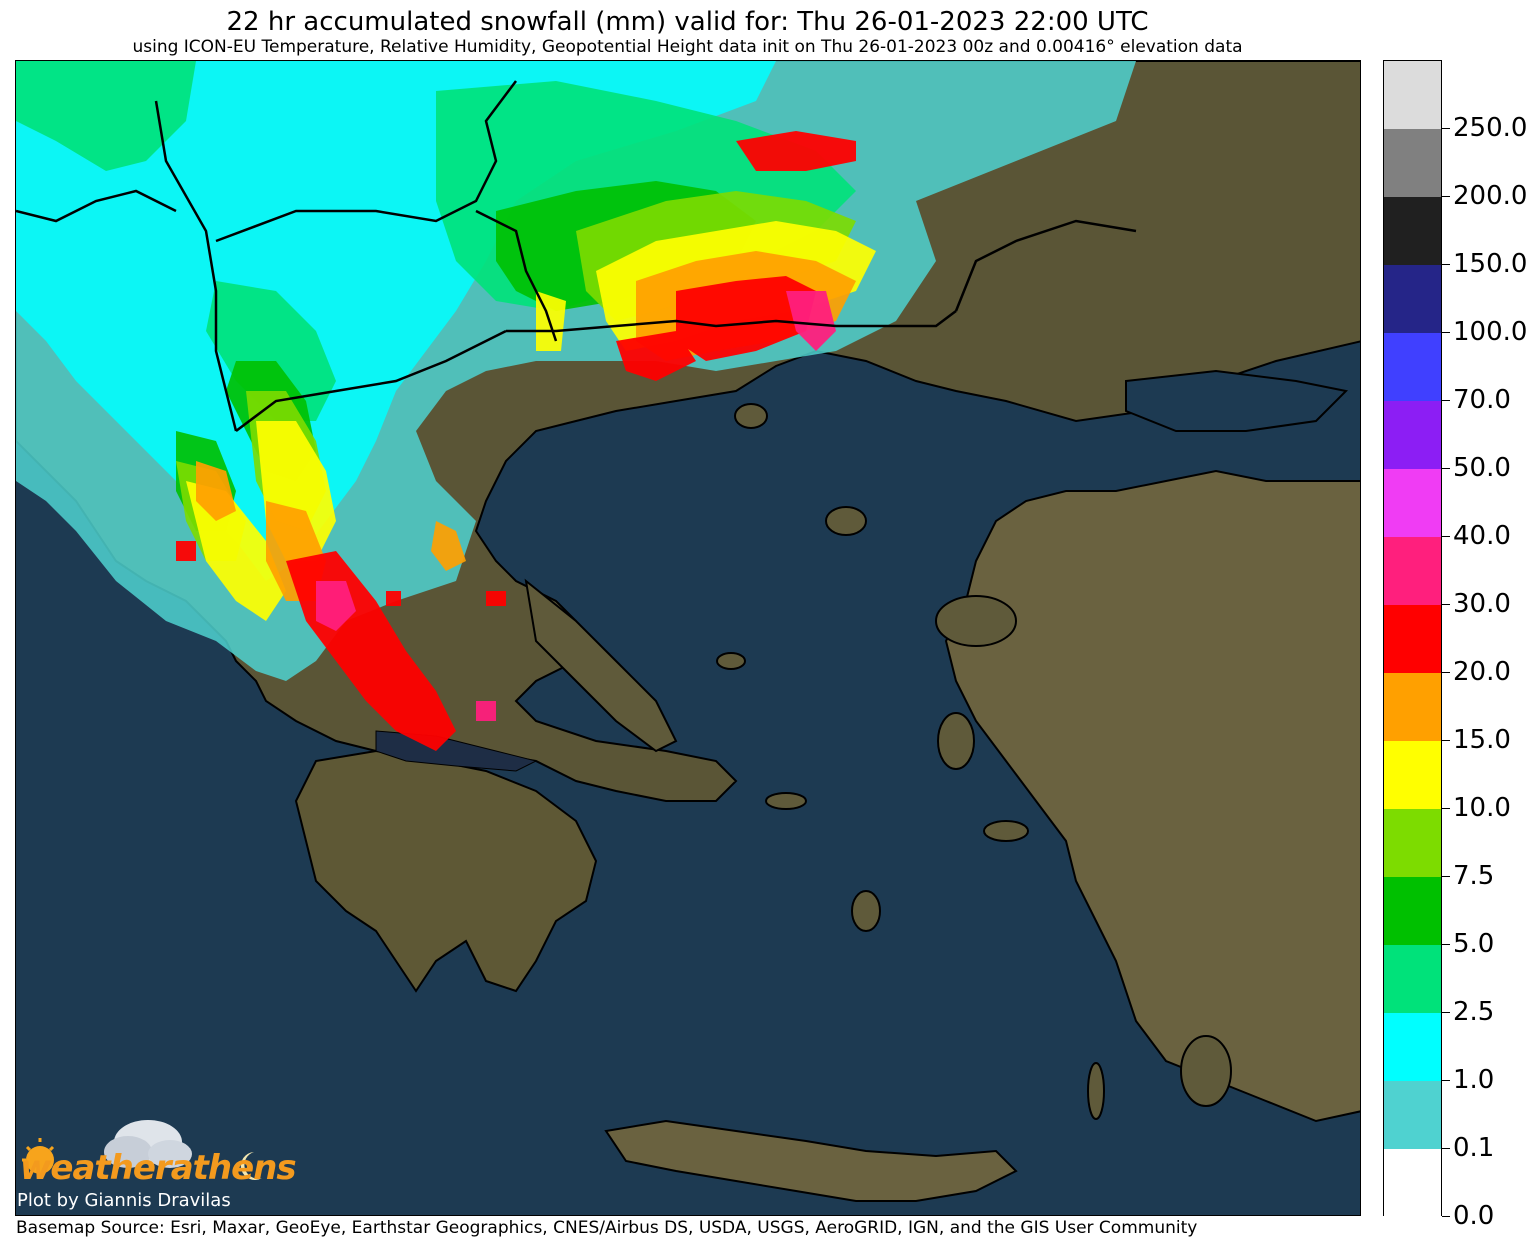  I want to click on colorbar-tick: 150.0, so click(1484, 264).